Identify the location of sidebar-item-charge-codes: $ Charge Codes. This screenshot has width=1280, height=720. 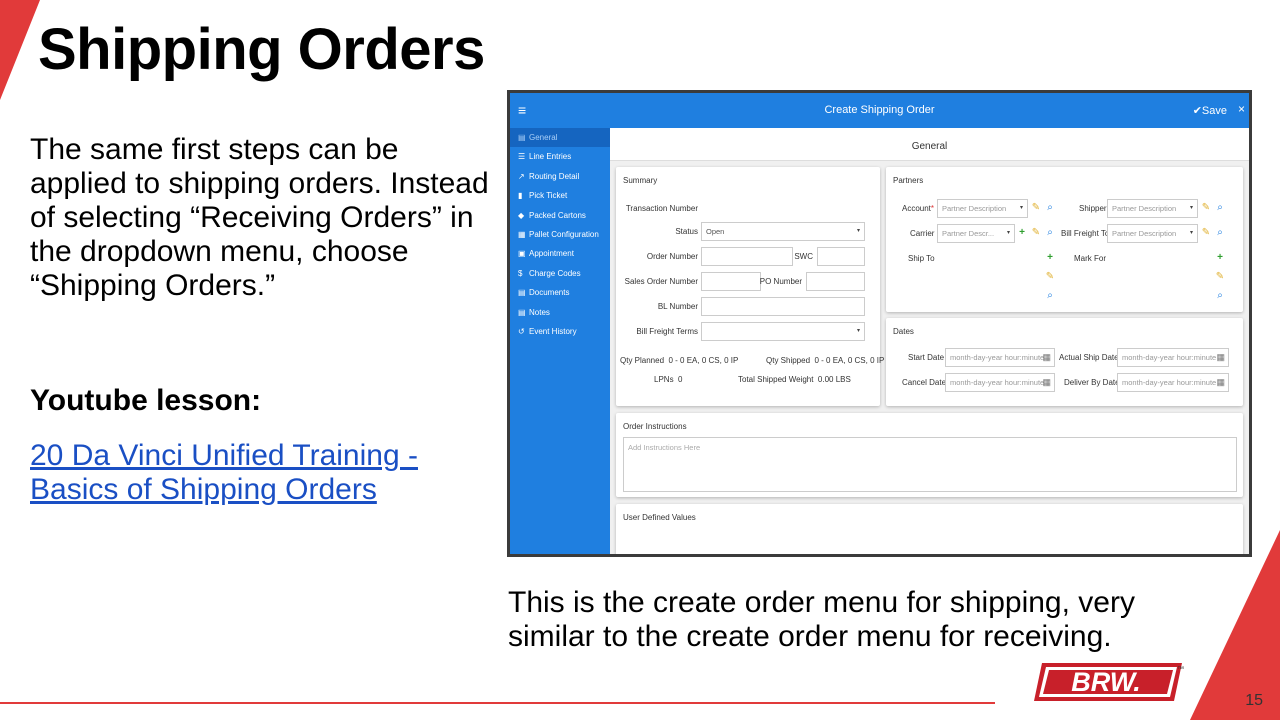
(560, 273).